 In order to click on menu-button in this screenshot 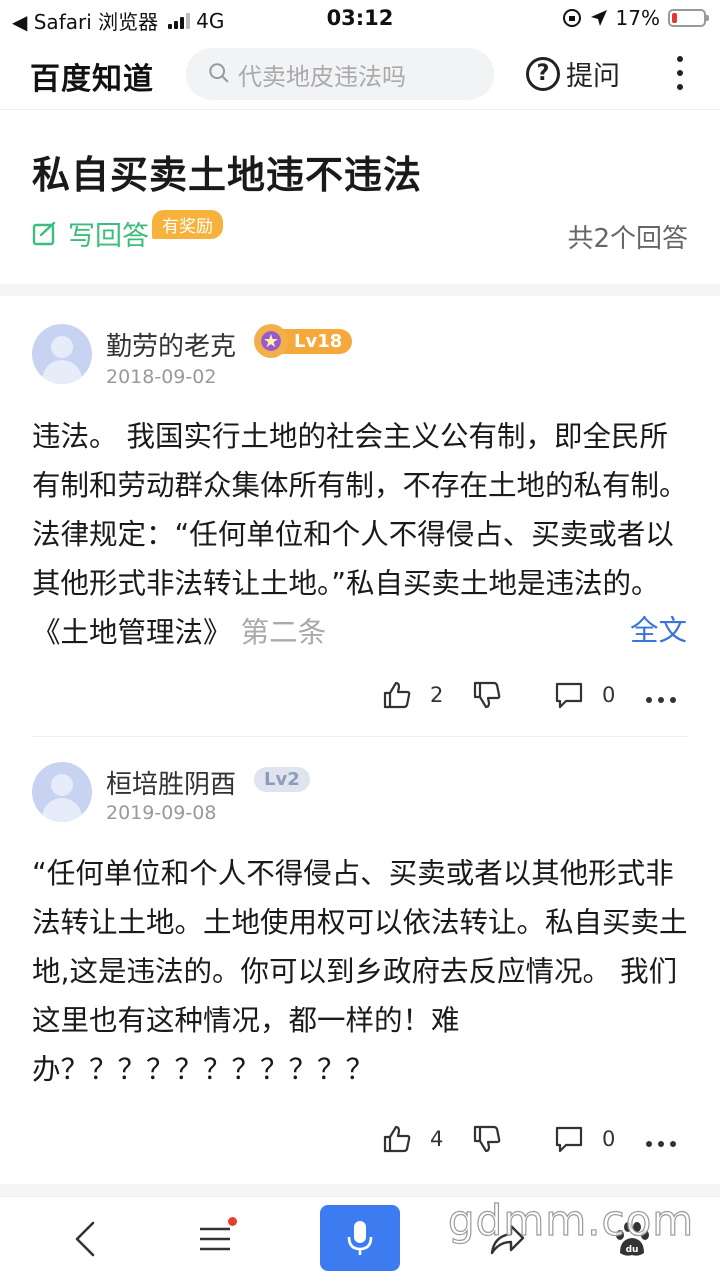, I will do `click(215, 1238)`.